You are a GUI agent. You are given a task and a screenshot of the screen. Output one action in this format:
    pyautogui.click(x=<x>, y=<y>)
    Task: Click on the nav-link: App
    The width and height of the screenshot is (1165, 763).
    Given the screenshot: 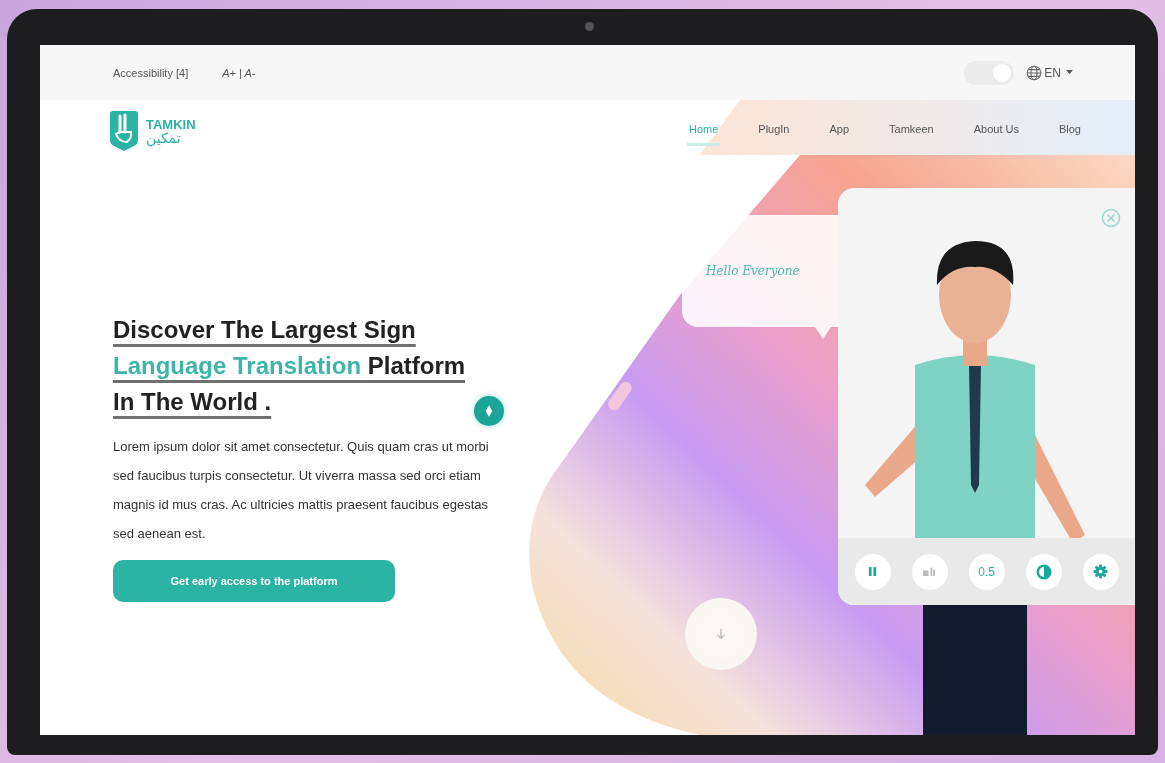 What is the action you would take?
    pyautogui.click(x=839, y=131)
    